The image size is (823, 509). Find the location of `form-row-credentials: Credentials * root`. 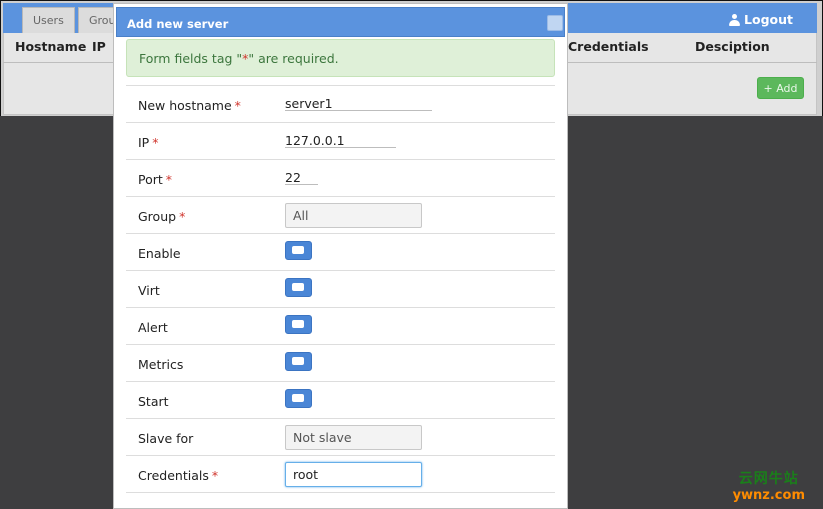

form-row-credentials: Credentials * root is located at coordinates (340, 473).